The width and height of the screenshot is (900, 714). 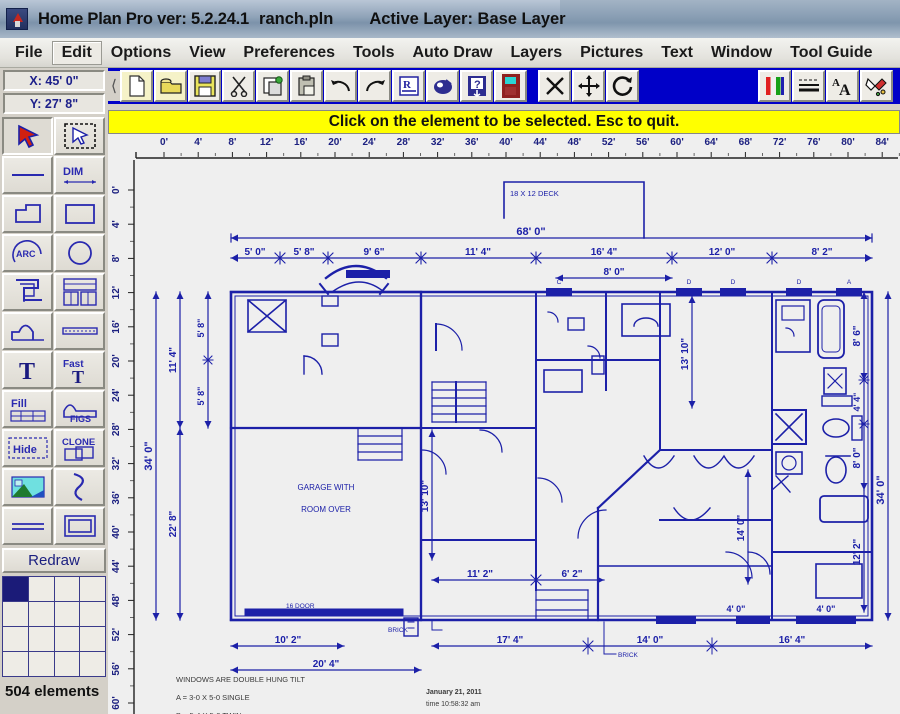 I want to click on menu-item-tools: Tools, so click(x=373, y=53).